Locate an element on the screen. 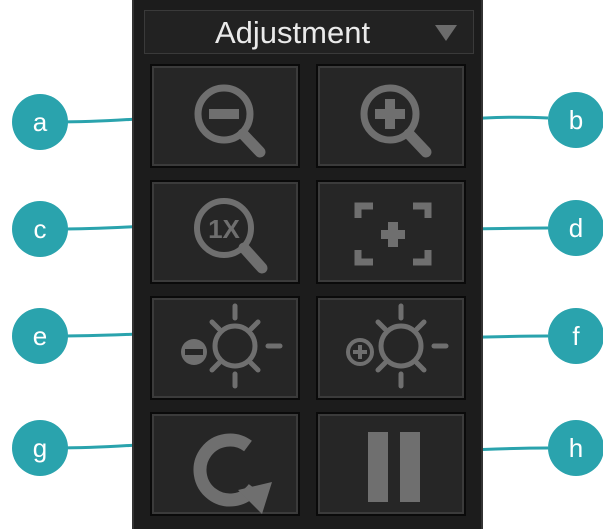 The height and width of the screenshot is (529, 603). marker-c: c is located at coordinates (40, 229).